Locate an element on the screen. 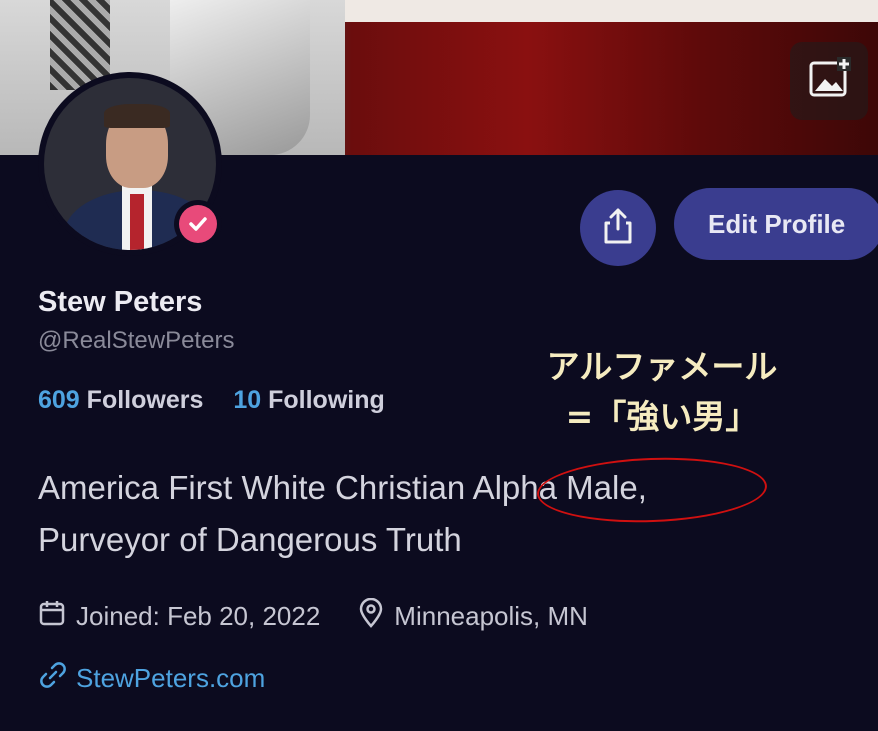 This screenshot has width=878, height=731. annotation-text: アルファメール =「強い男」 is located at coordinates (662, 392).